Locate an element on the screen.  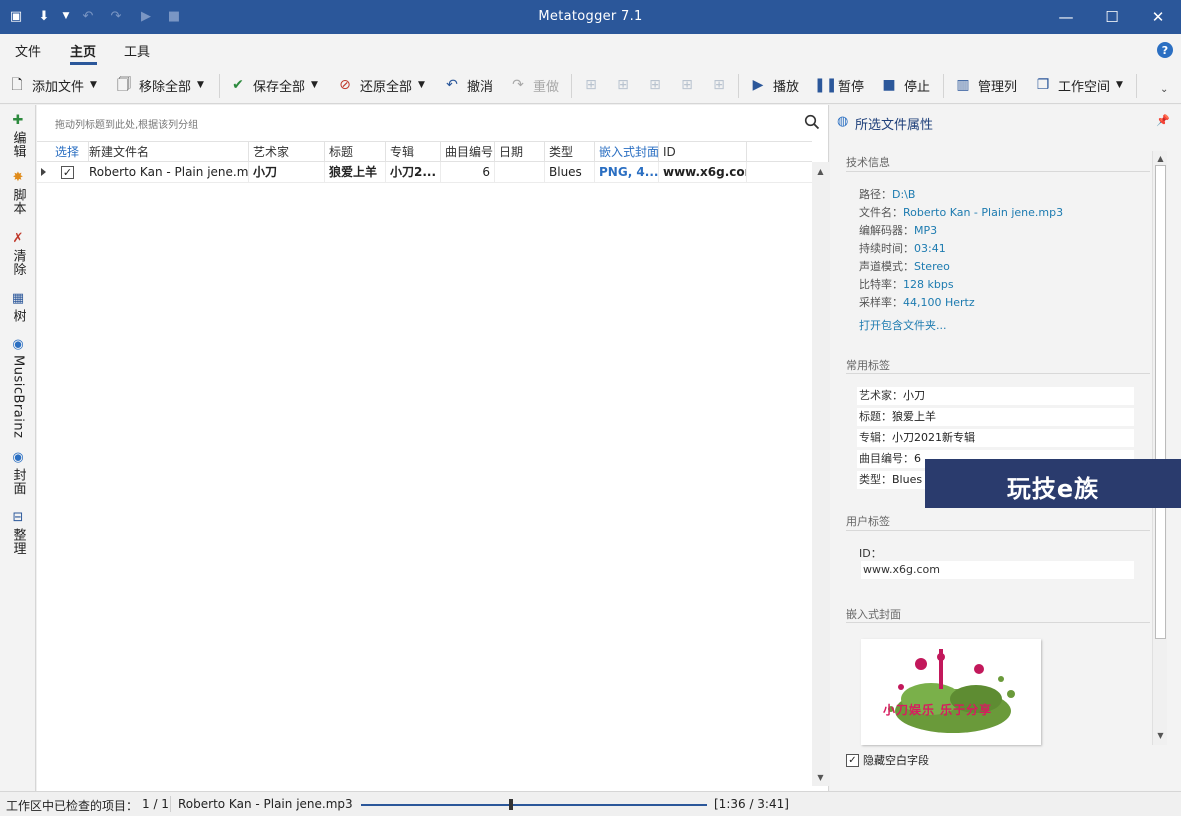
workspace-icon: ❐ is located at coordinates (1043, 85).